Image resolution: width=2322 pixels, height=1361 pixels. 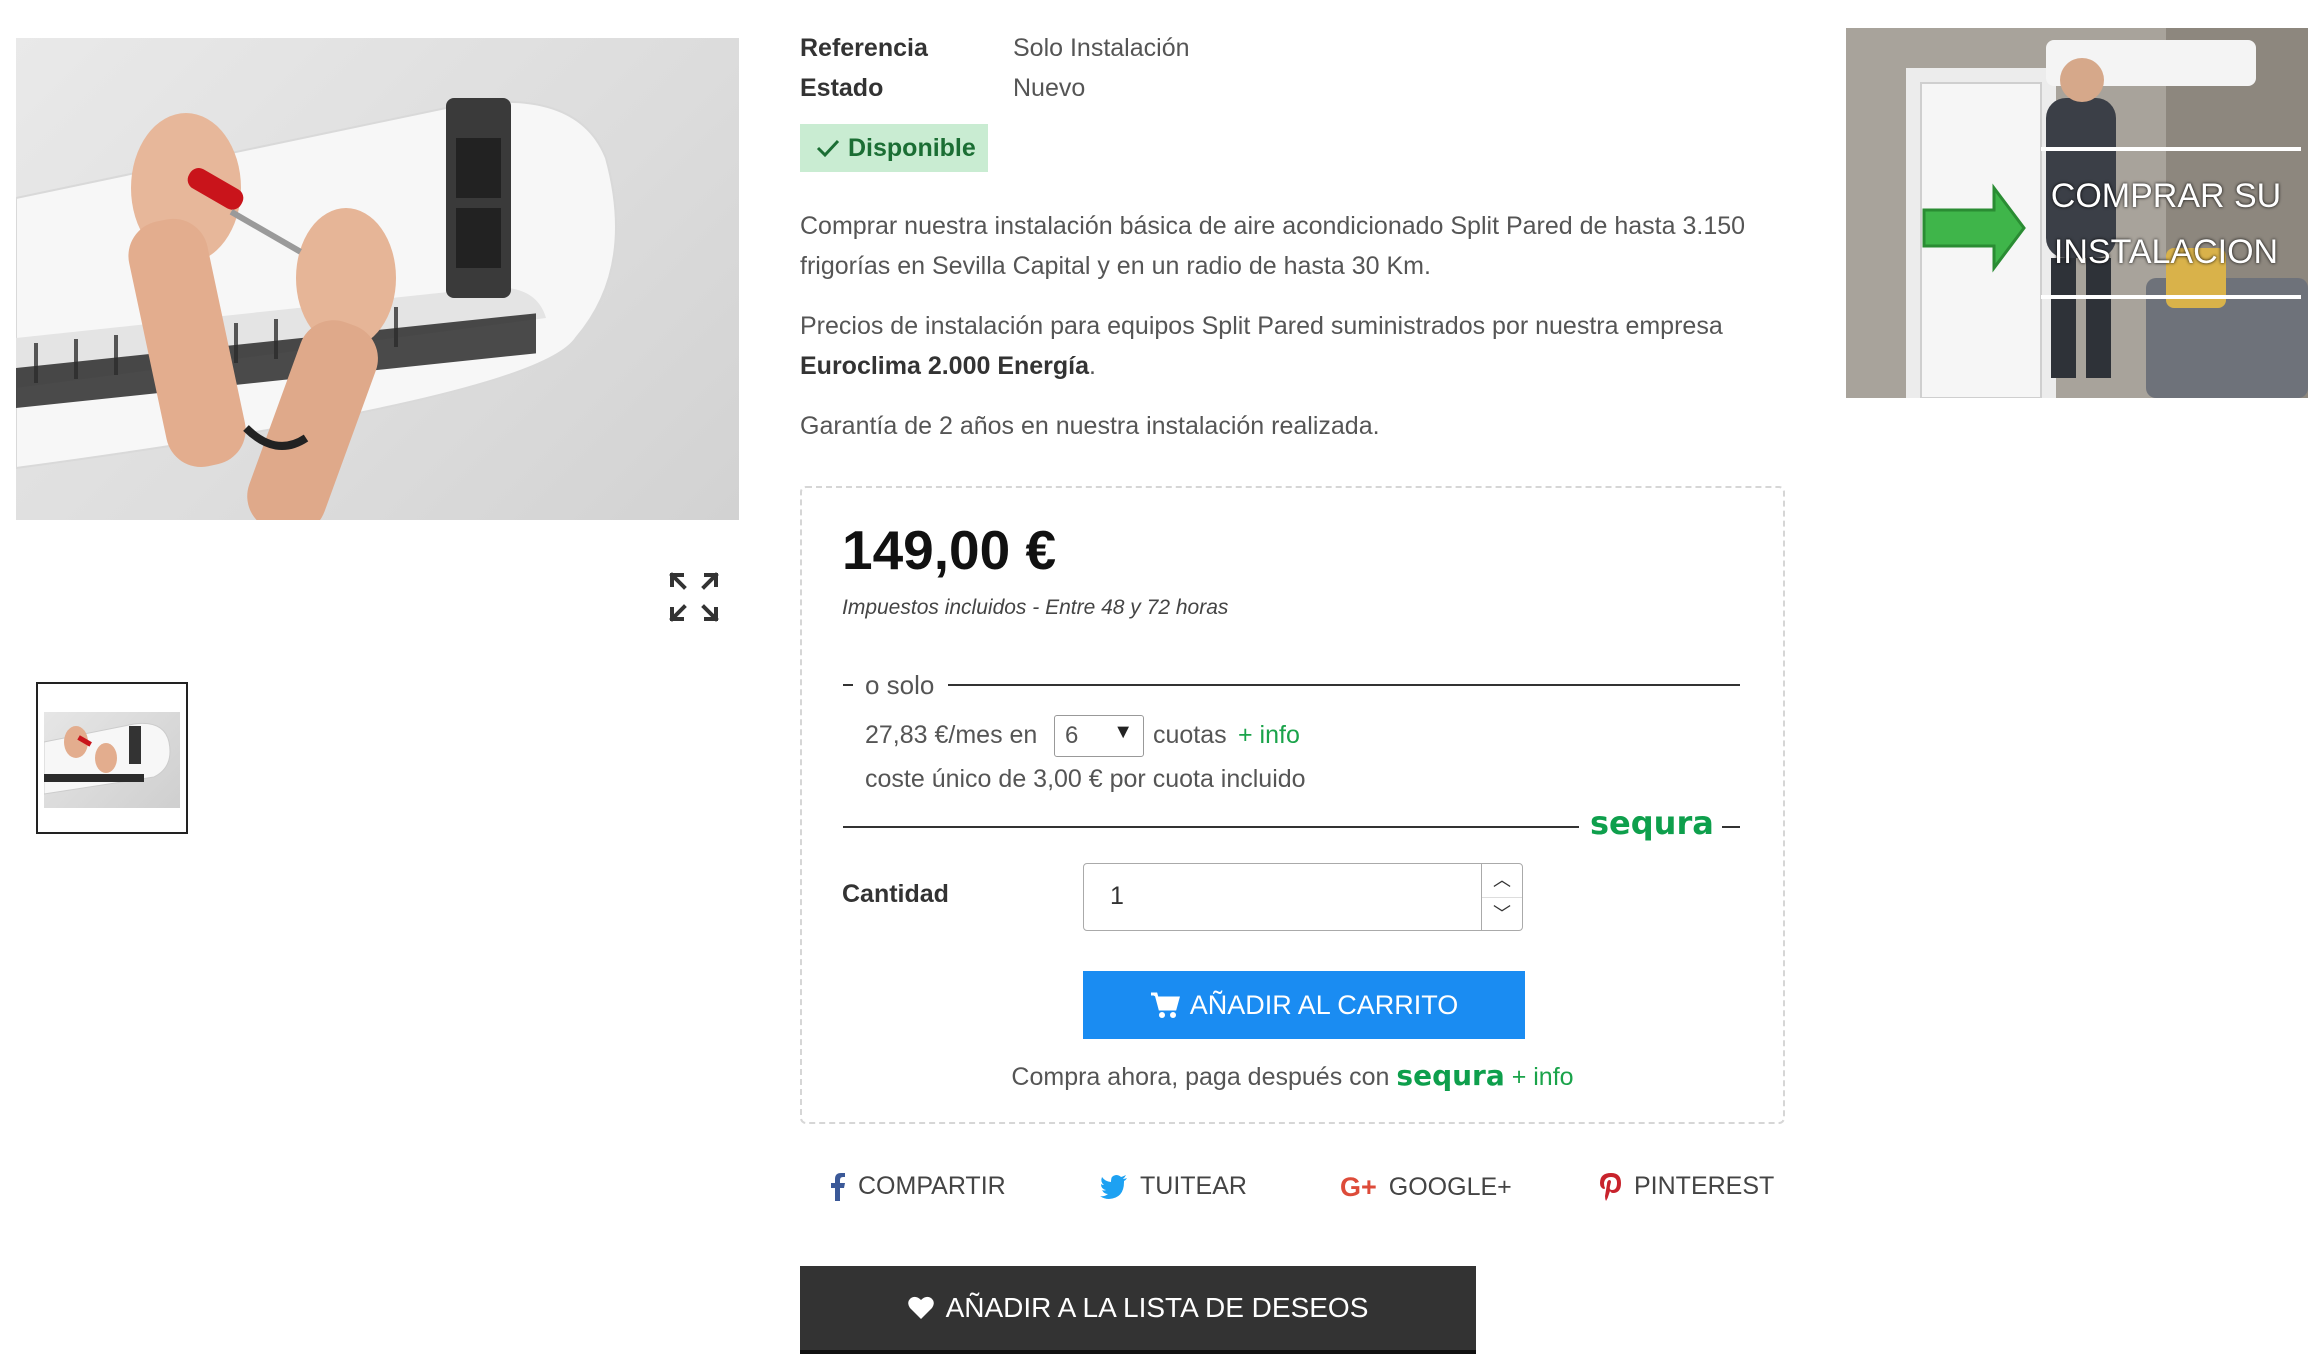 What do you see at coordinates (1157, 1307) in the screenshot?
I see `add-to-wishlist-label: AÑADIR A LA LISTA DE DESEOS` at bounding box center [1157, 1307].